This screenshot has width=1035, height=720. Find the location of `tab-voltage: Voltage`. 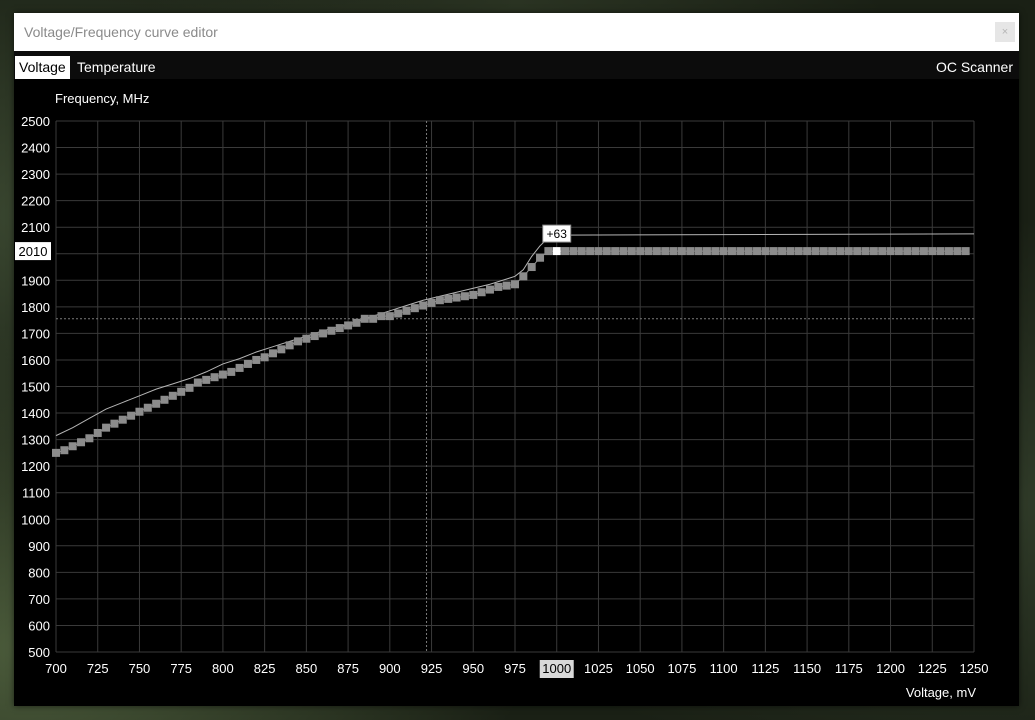

tab-voltage: Voltage is located at coordinates (42, 67).